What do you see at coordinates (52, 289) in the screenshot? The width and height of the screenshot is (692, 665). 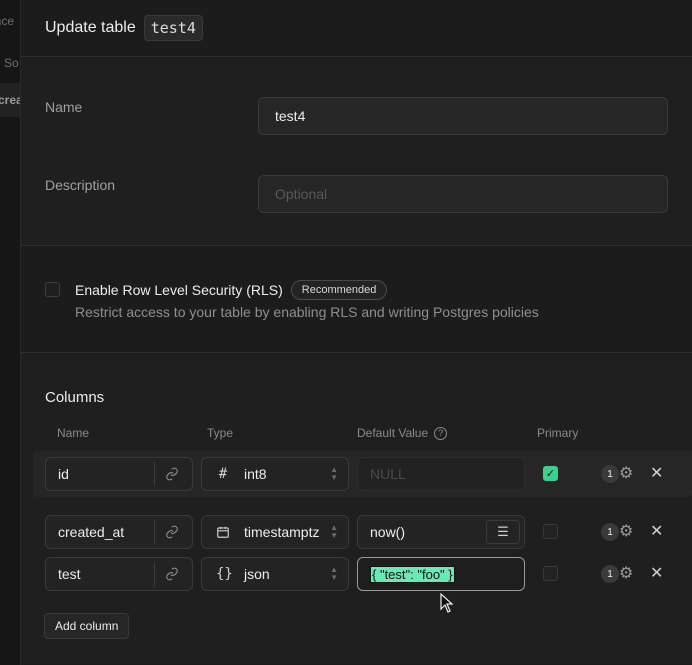 I see `rls-checkbox` at bounding box center [52, 289].